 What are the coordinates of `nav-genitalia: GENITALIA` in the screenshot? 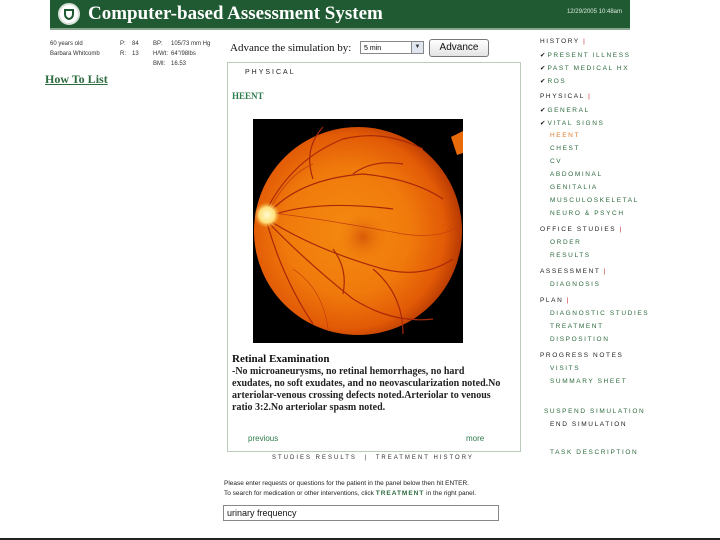 It's located at (574, 187).